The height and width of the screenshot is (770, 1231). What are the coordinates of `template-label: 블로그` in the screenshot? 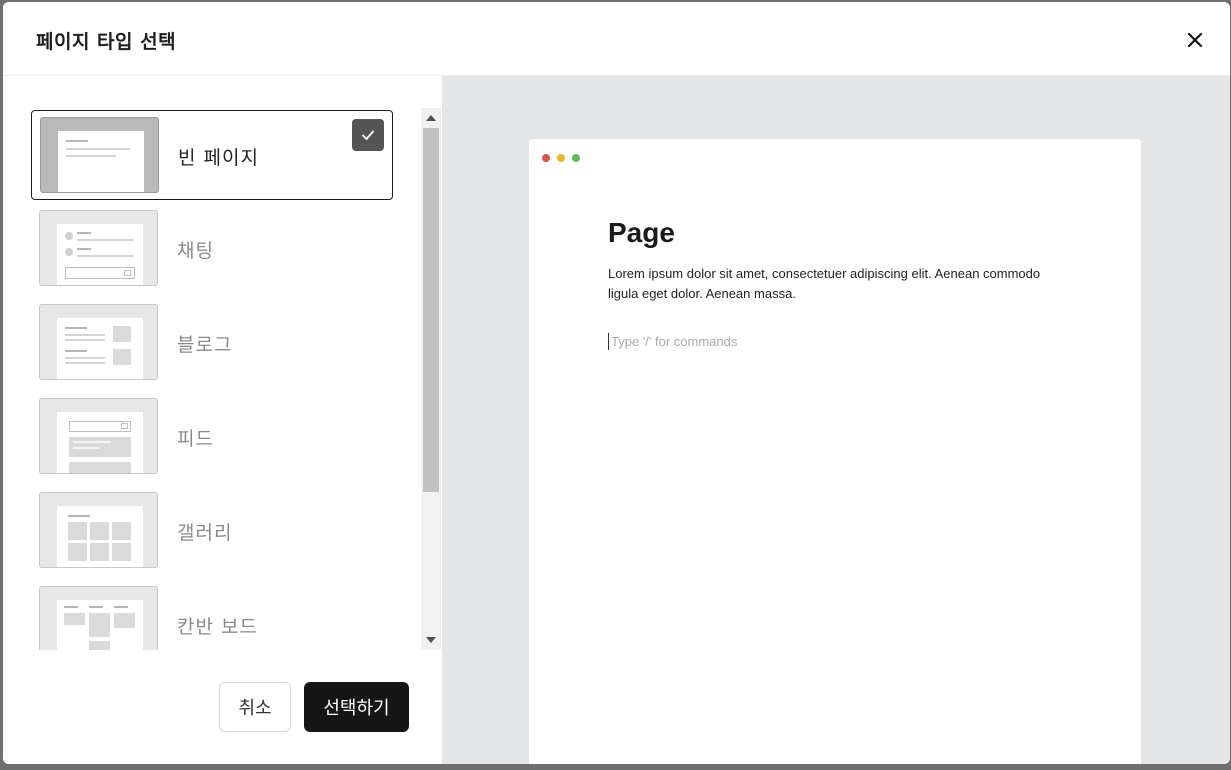 It's located at (205, 345).